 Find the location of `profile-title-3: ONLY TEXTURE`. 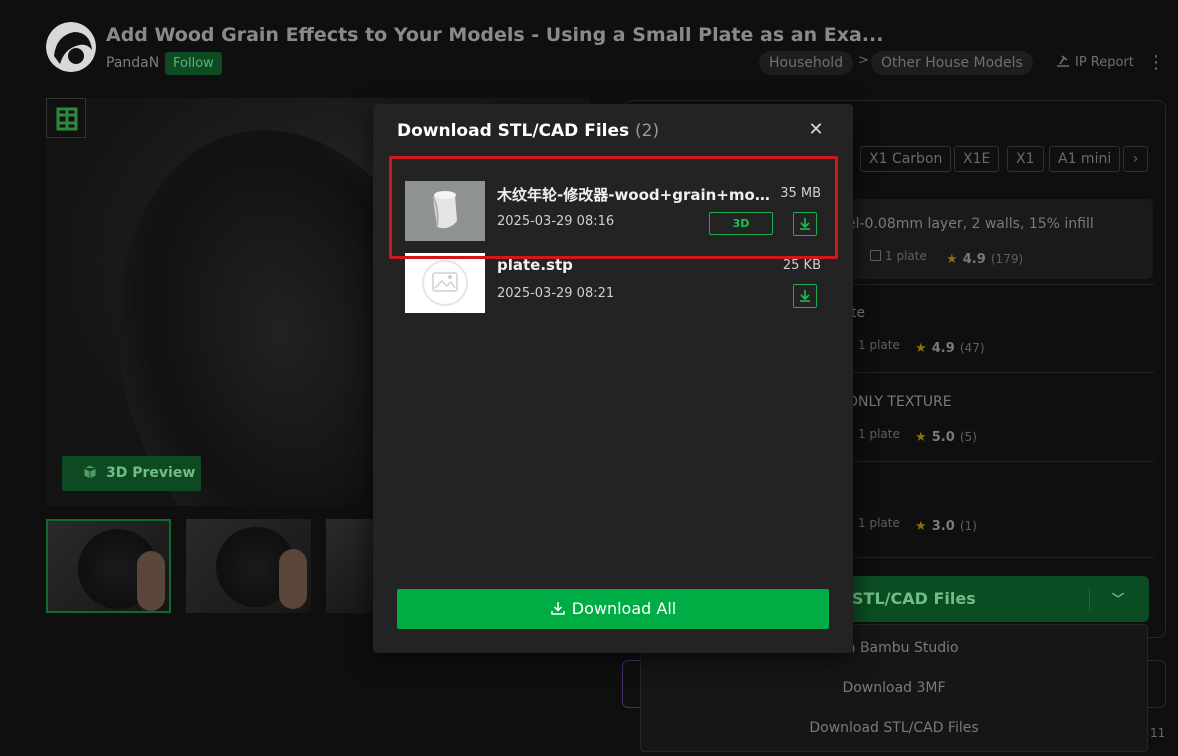

profile-title-3: ONLY TEXTURE is located at coordinates (899, 402).